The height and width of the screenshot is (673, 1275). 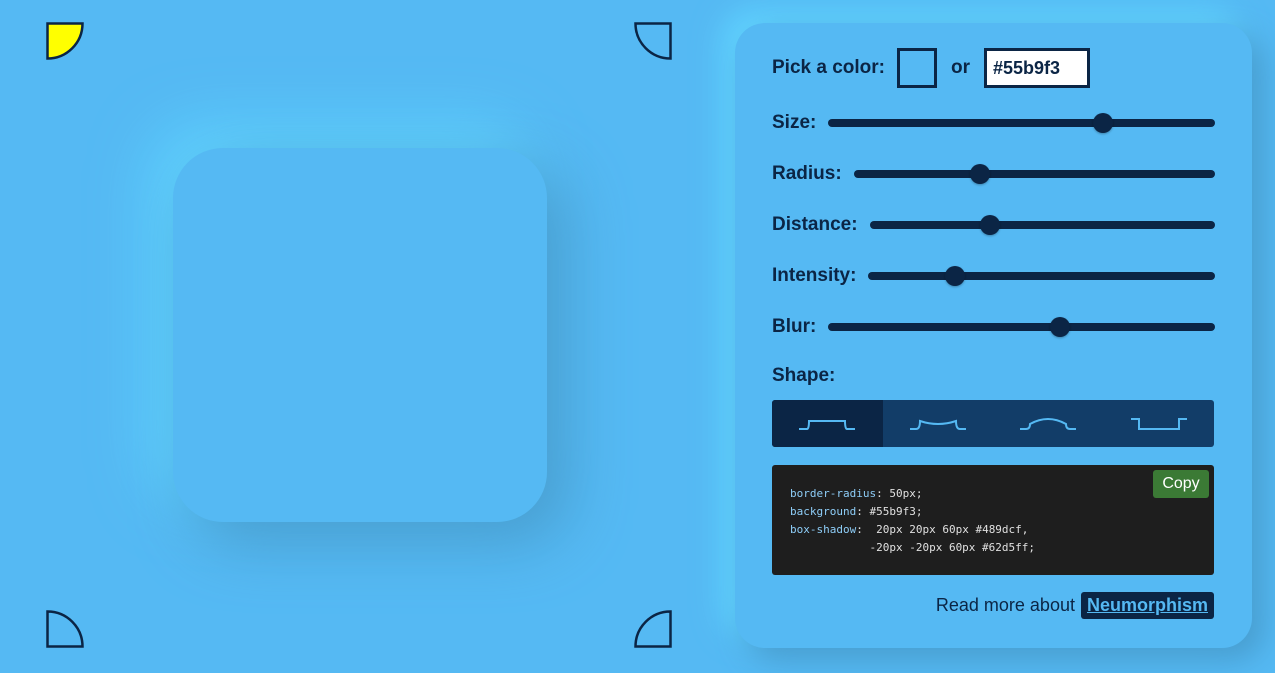 I want to click on blur-slider-thumb, so click(x=1060, y=327).